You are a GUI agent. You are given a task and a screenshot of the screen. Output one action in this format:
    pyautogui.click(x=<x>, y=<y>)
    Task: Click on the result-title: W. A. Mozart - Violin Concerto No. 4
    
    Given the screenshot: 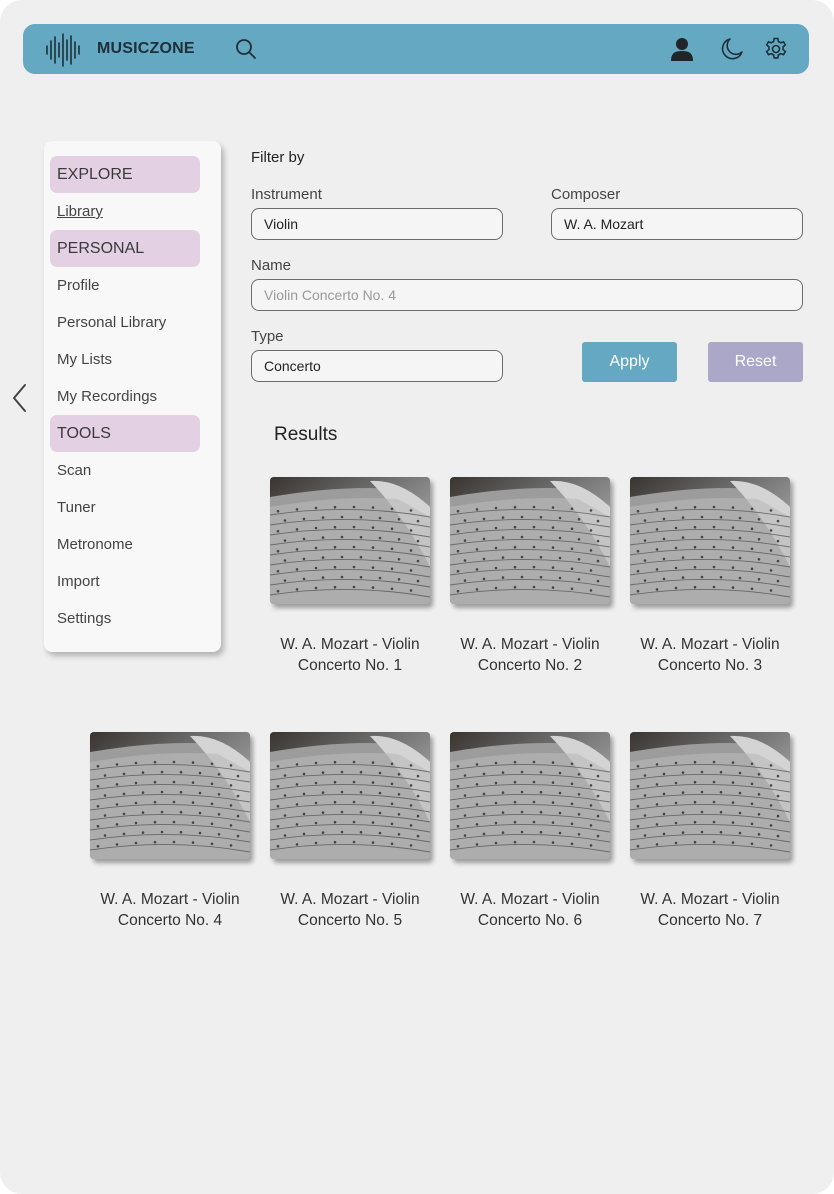 What is the action you would take?
    pyautogui.click(x=170, y=910)
    